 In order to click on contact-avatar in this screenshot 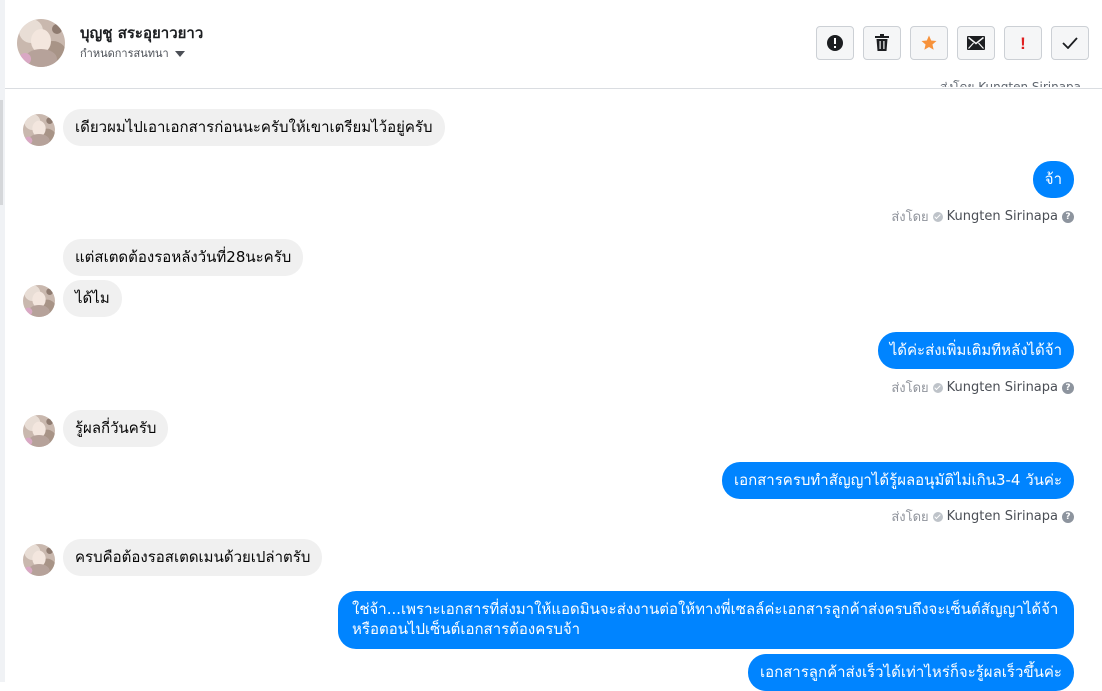, I will do `click(41, 43)`.